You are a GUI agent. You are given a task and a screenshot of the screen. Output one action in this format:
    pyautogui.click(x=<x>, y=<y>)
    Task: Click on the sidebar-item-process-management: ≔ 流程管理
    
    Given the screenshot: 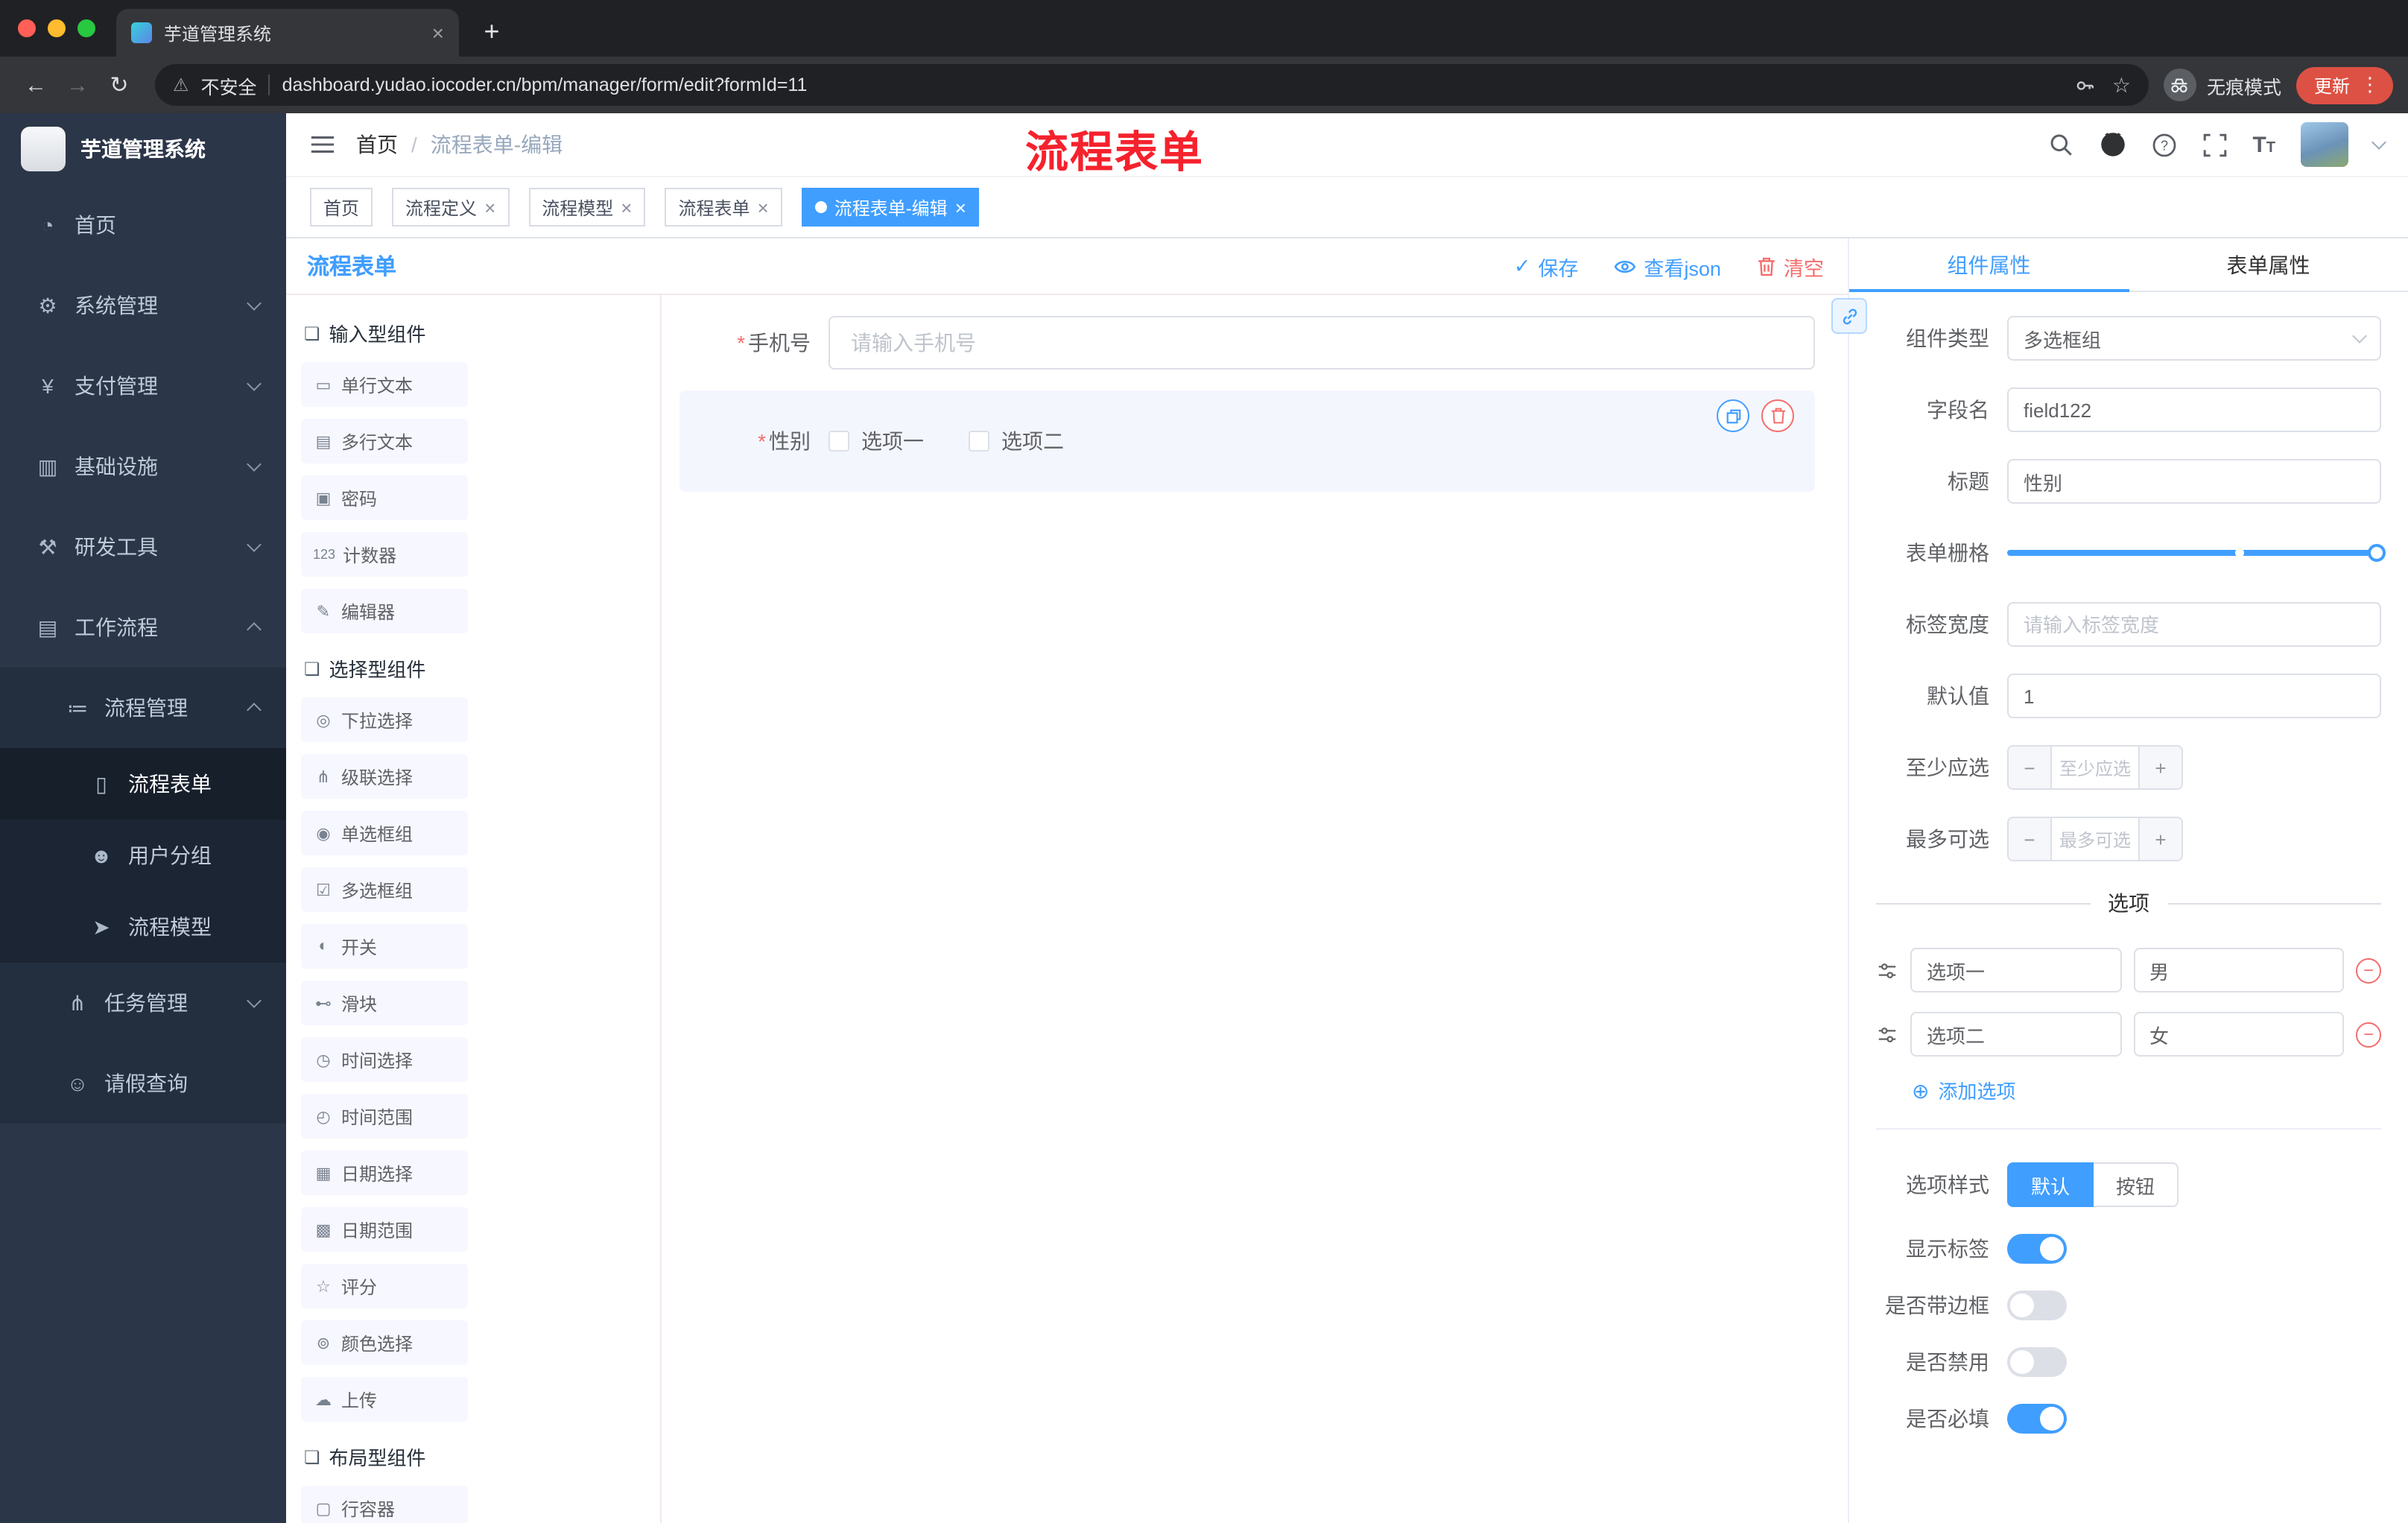 What is the action you would take?
    pyautogui.click(x=143, y=708)
    